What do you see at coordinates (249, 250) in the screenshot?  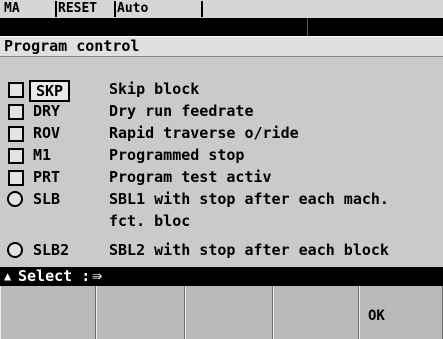 I see `option-description: SBL2 with stop after each block` at bounding box center [249, 250].